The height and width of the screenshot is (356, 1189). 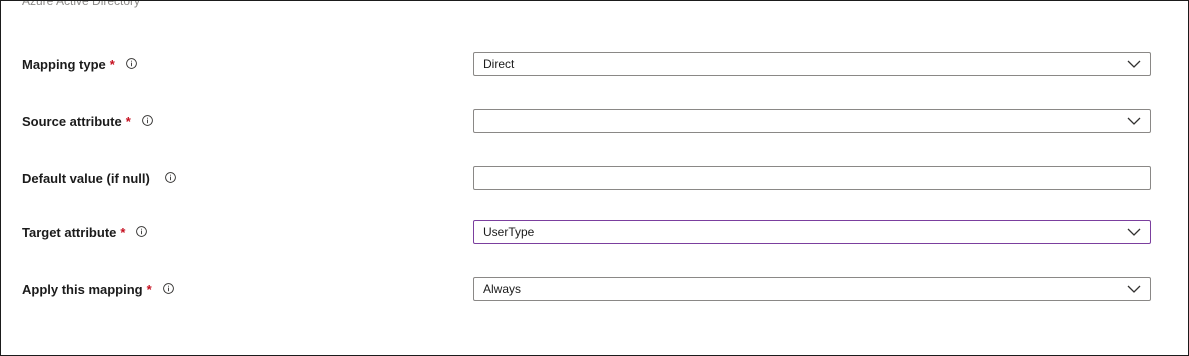 I want to click on default-value-label: Default value (if null), so click(x=86, y=178).